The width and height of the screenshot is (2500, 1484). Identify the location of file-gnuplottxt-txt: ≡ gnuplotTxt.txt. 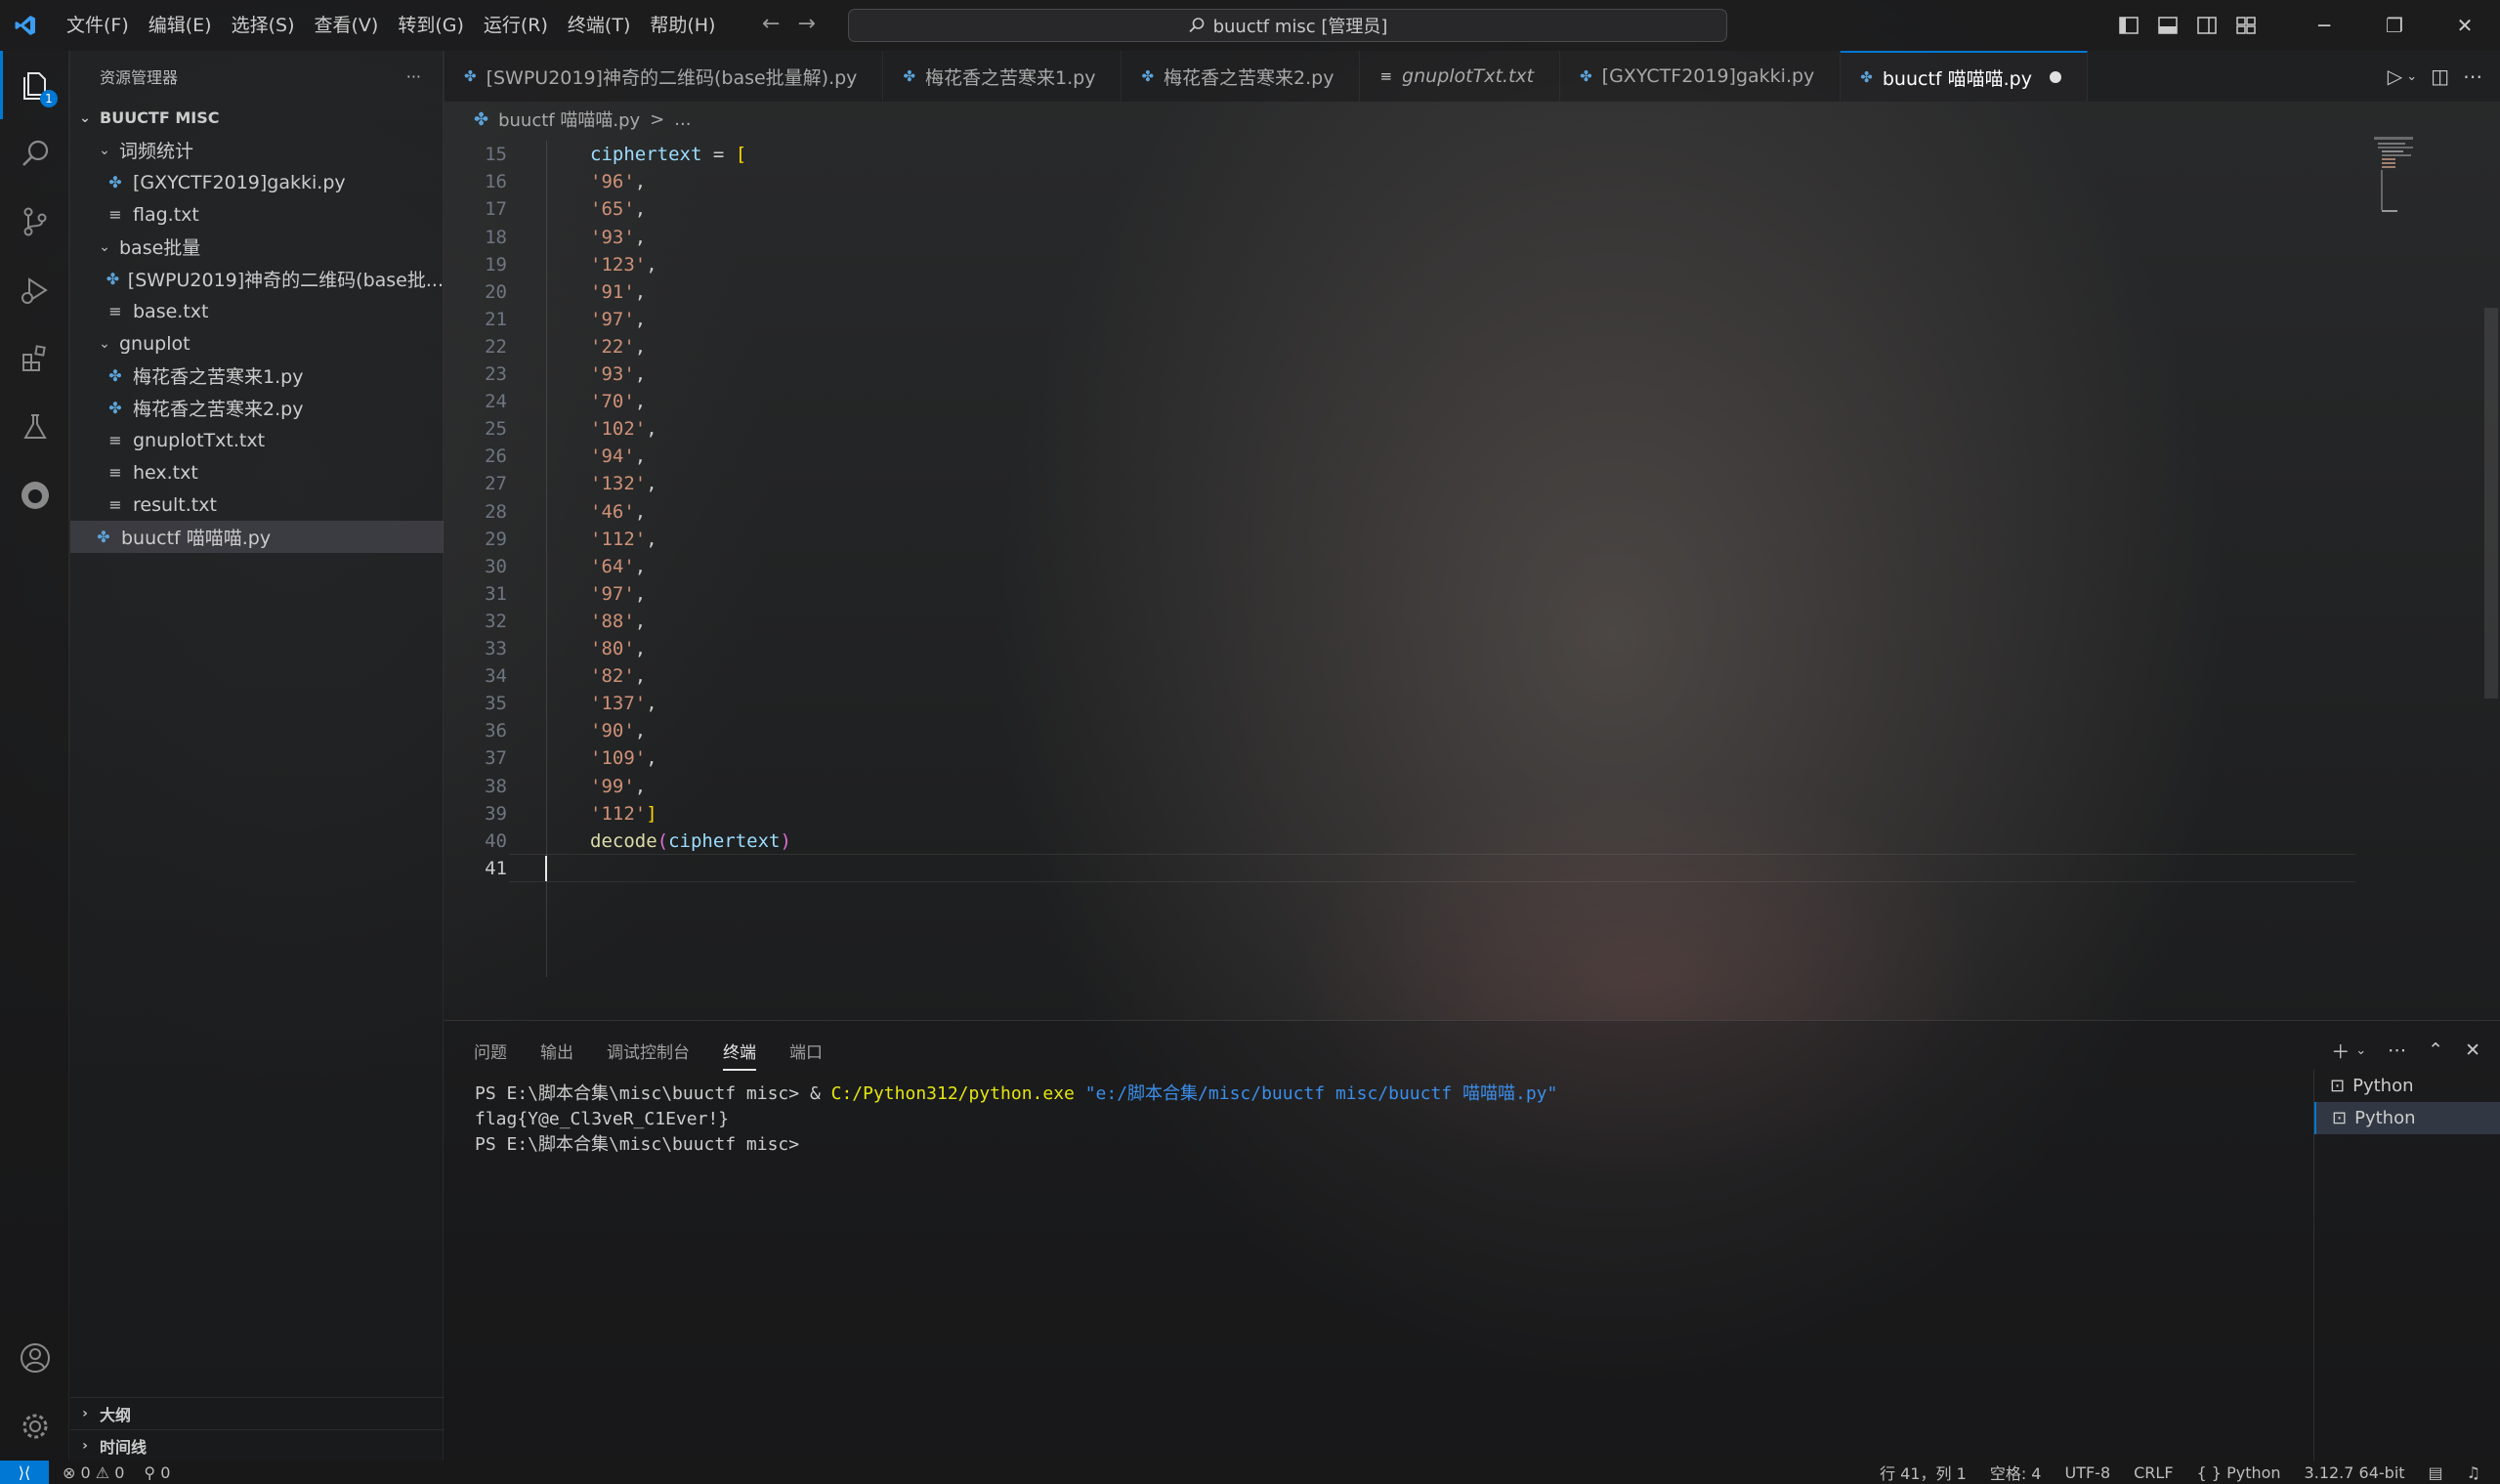
(257, 440).